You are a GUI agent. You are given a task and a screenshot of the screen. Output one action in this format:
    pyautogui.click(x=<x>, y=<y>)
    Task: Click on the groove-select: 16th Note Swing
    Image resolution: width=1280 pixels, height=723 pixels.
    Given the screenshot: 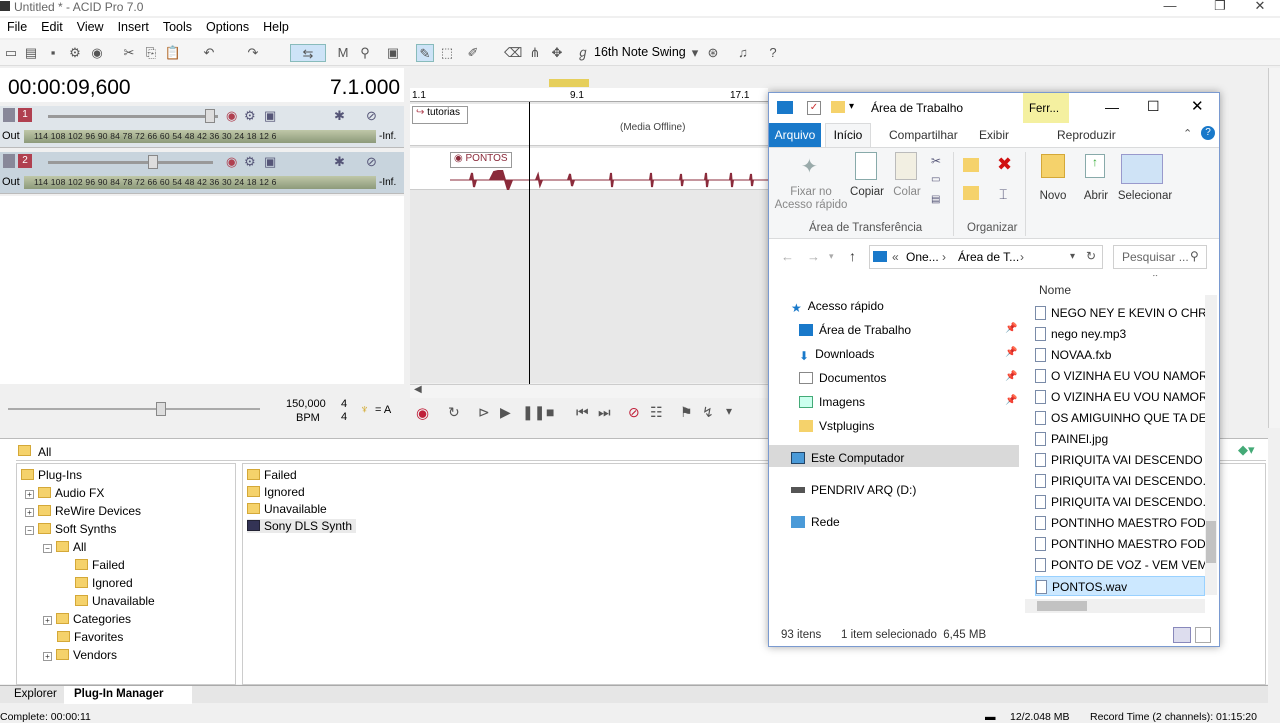 What is the action you would take?
    pyautogui.click(x=640, y=52)
    